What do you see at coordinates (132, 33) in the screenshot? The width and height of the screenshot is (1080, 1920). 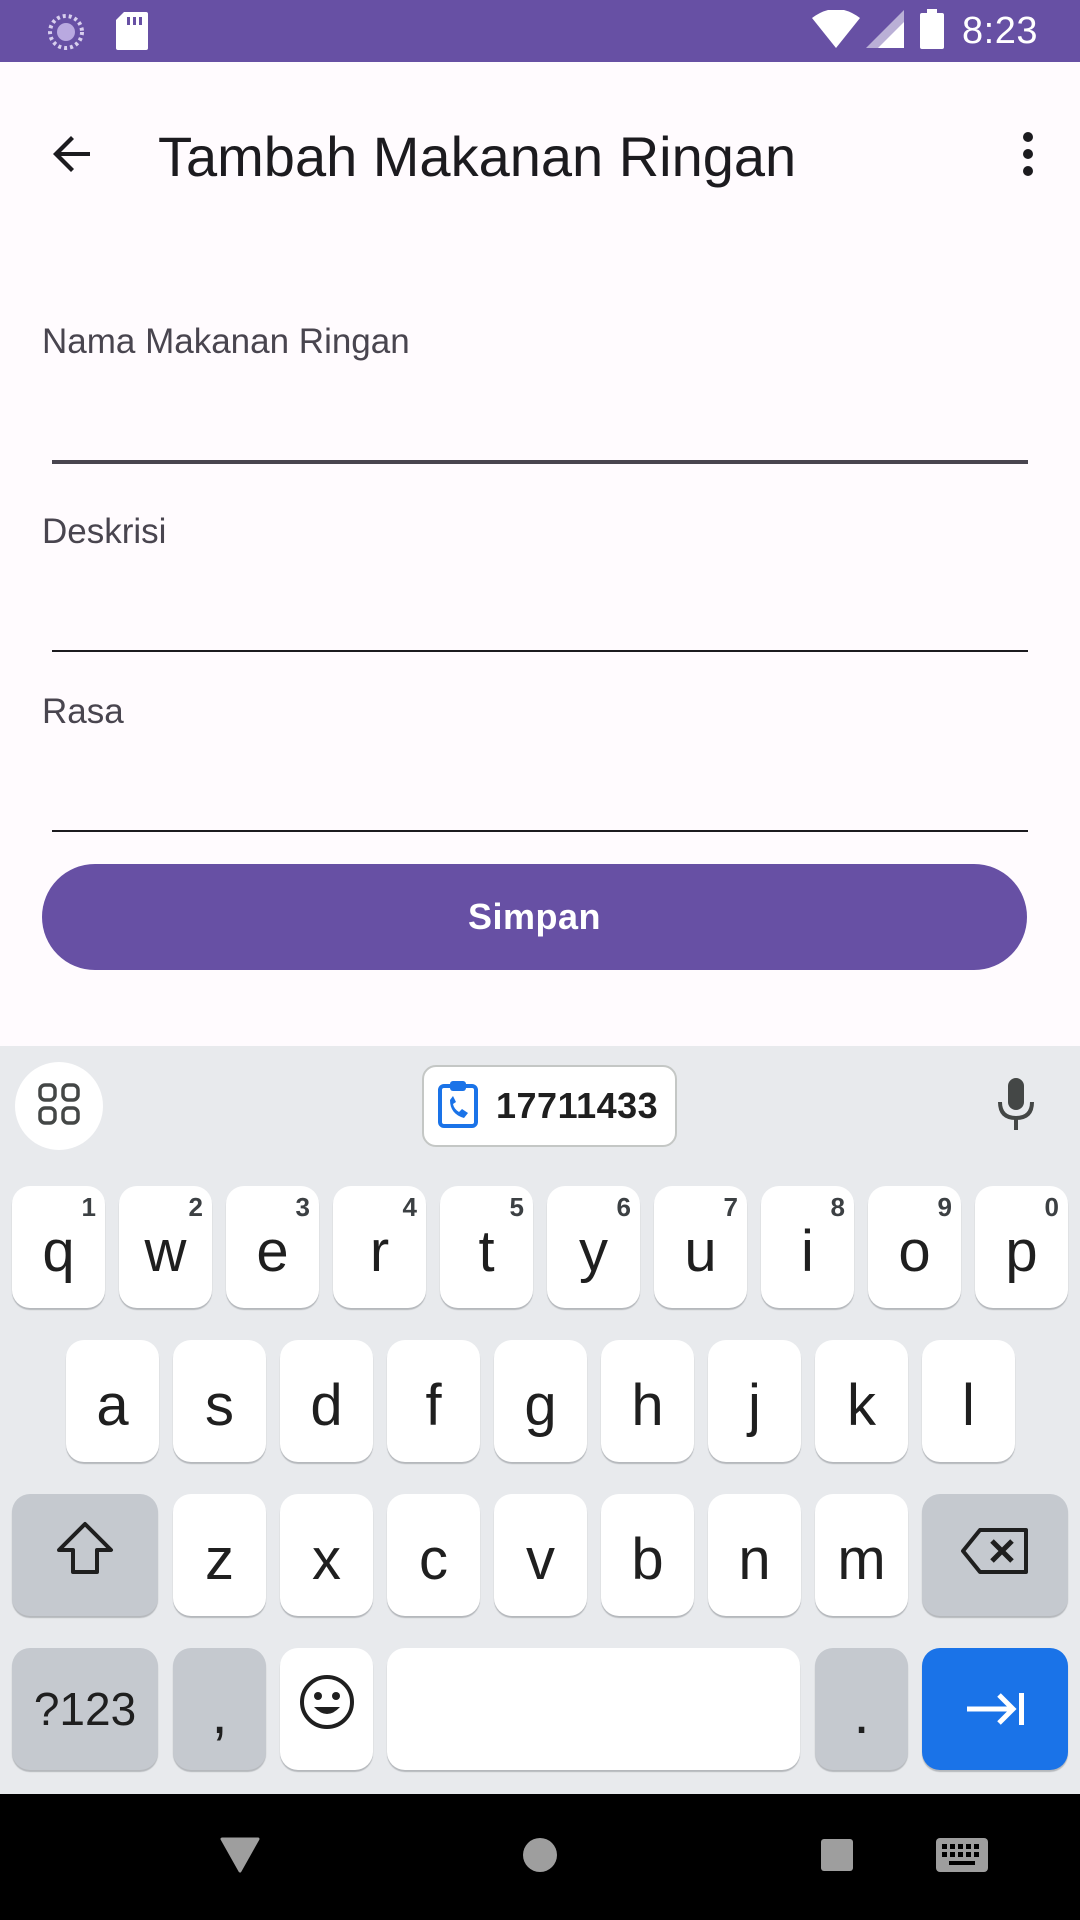 I see `sd-card-icon` at bounding box center [132, 33].